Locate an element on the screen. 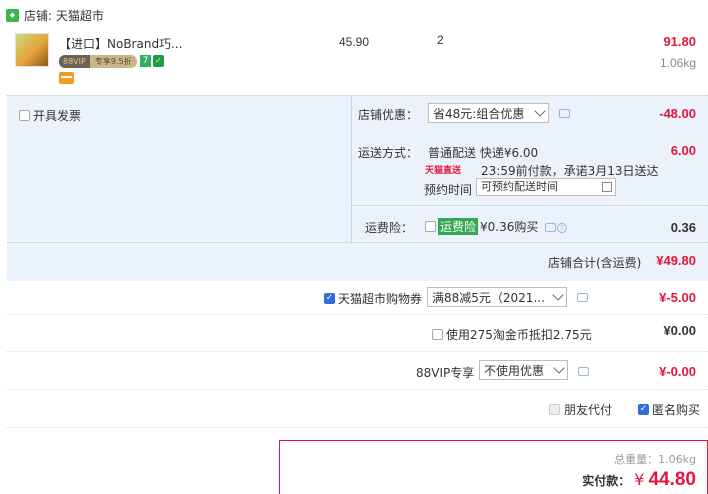 The height and width of the screenshot is (494, 708). vip-discount-badge: 88VIP 专享9.5折 is located at coordinates (98, 61).